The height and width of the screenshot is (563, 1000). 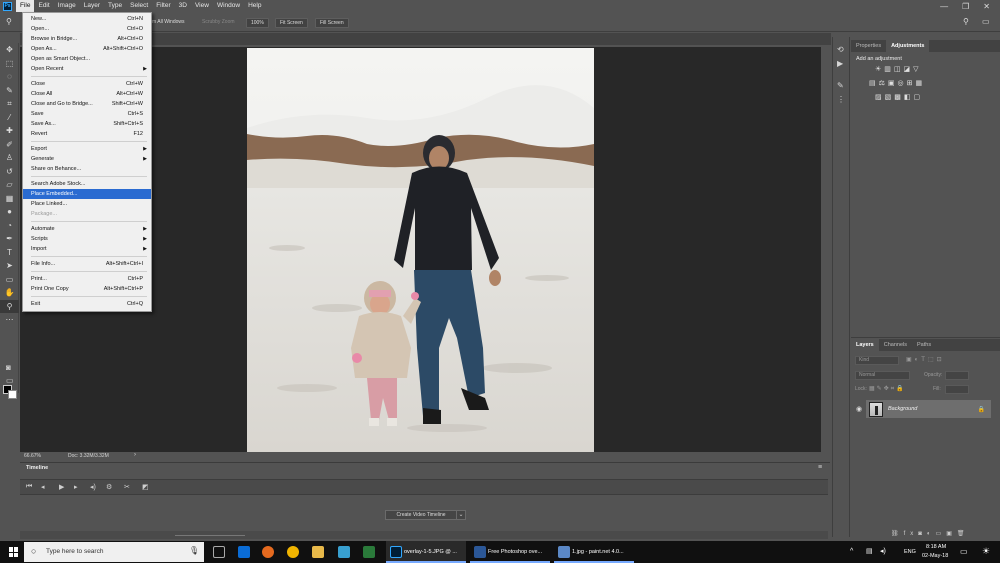 I want to click on split-scissors-icon: ✂, so click(x=127, y=487).